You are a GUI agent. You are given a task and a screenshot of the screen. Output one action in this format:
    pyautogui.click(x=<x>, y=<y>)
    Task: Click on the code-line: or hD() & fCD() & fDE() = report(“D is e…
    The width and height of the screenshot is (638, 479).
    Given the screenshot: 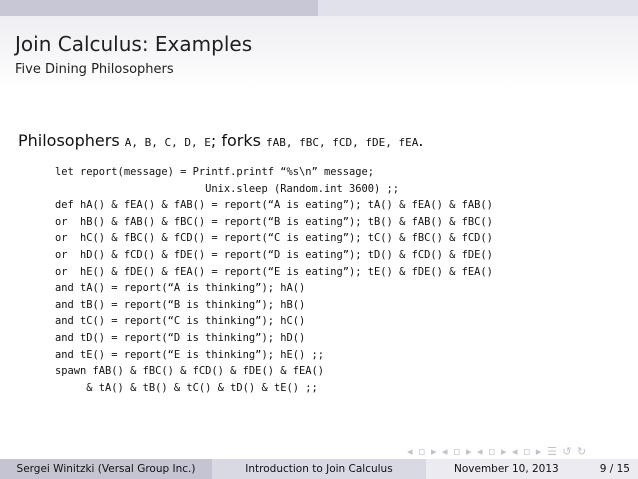 What is the action you would take?
    pyautogui.click(x=274, y=254)
    